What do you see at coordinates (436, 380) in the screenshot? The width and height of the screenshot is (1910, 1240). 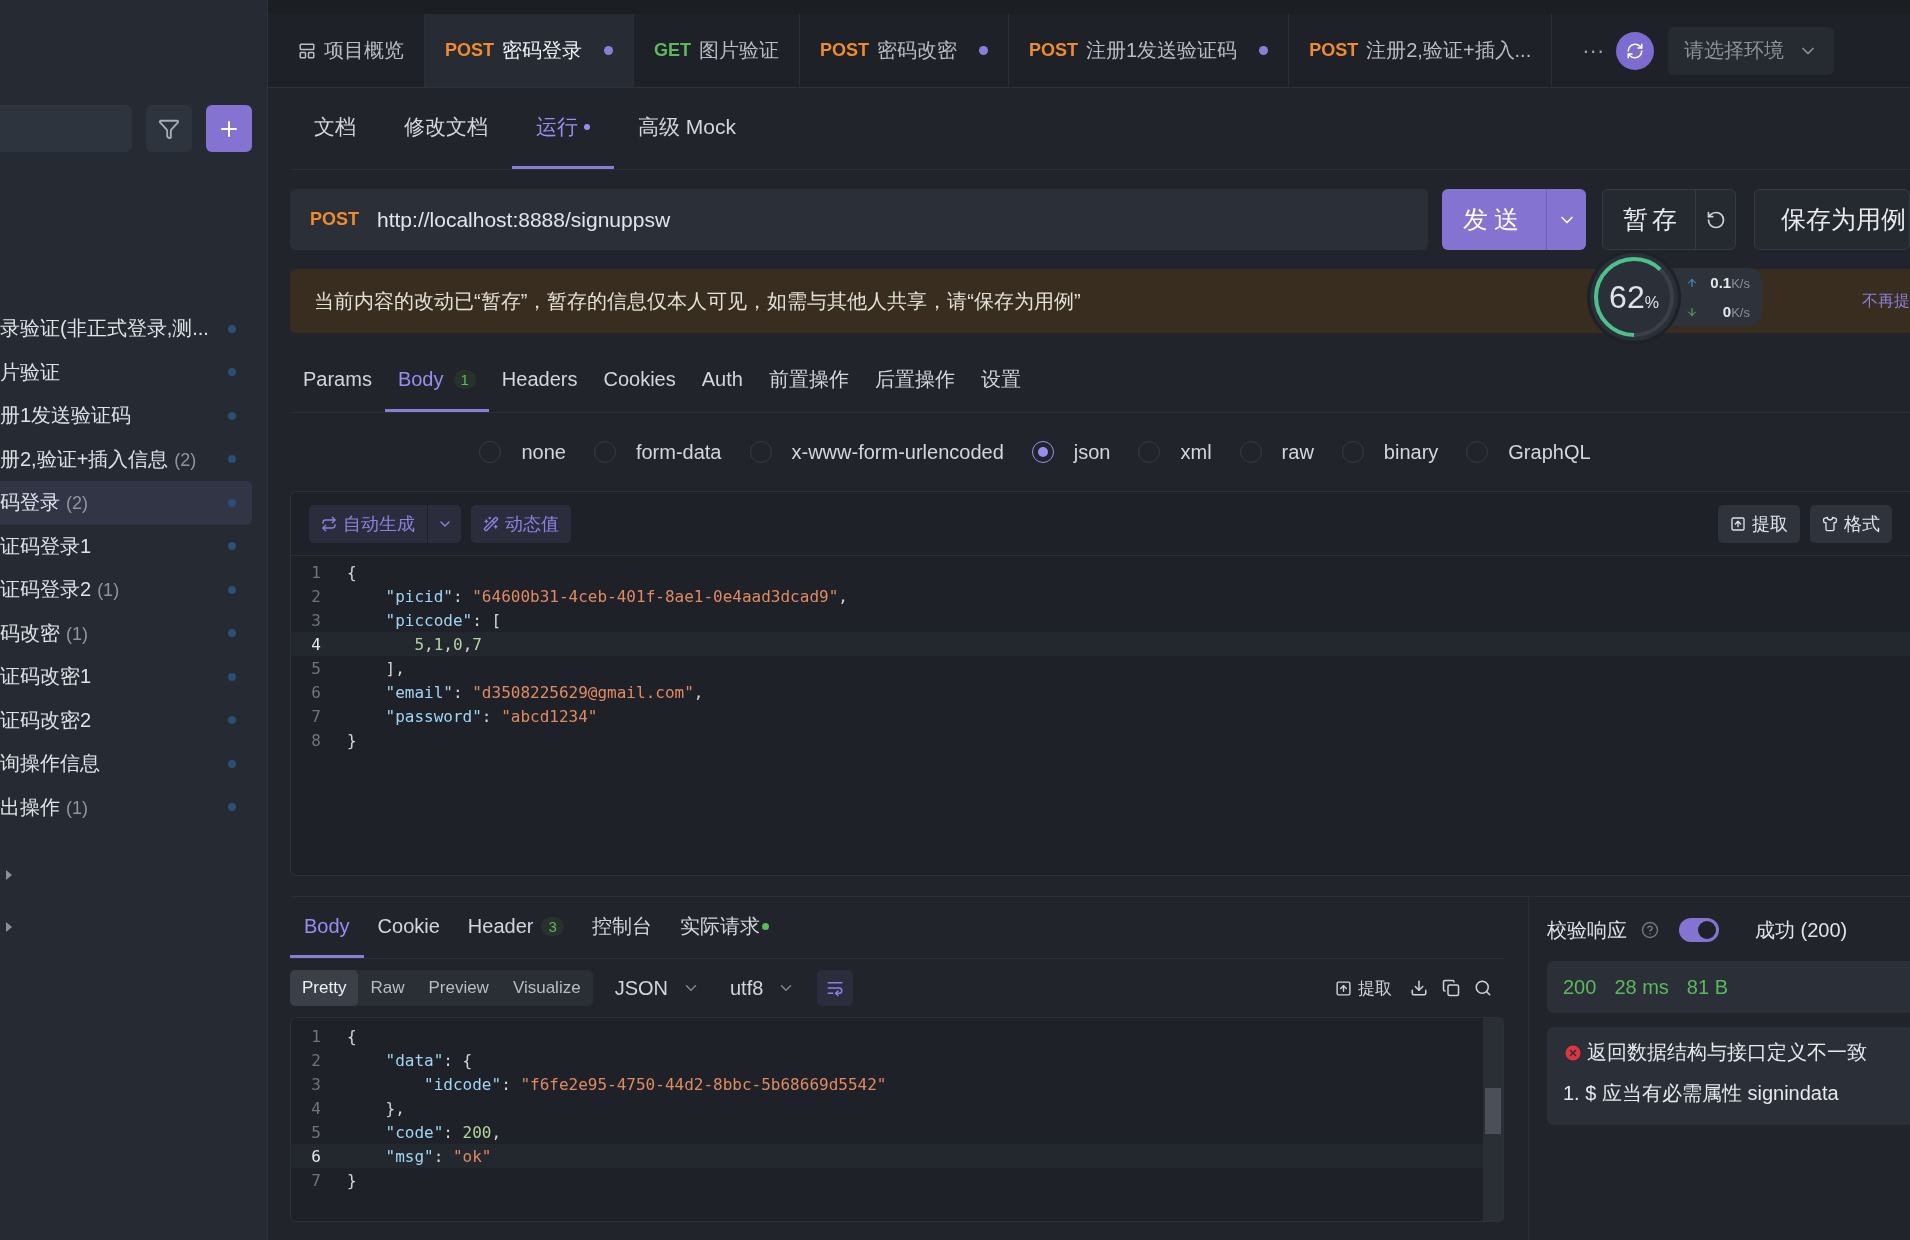 I see `request-section-tab: Body 1` at bounding box center [436, 380].